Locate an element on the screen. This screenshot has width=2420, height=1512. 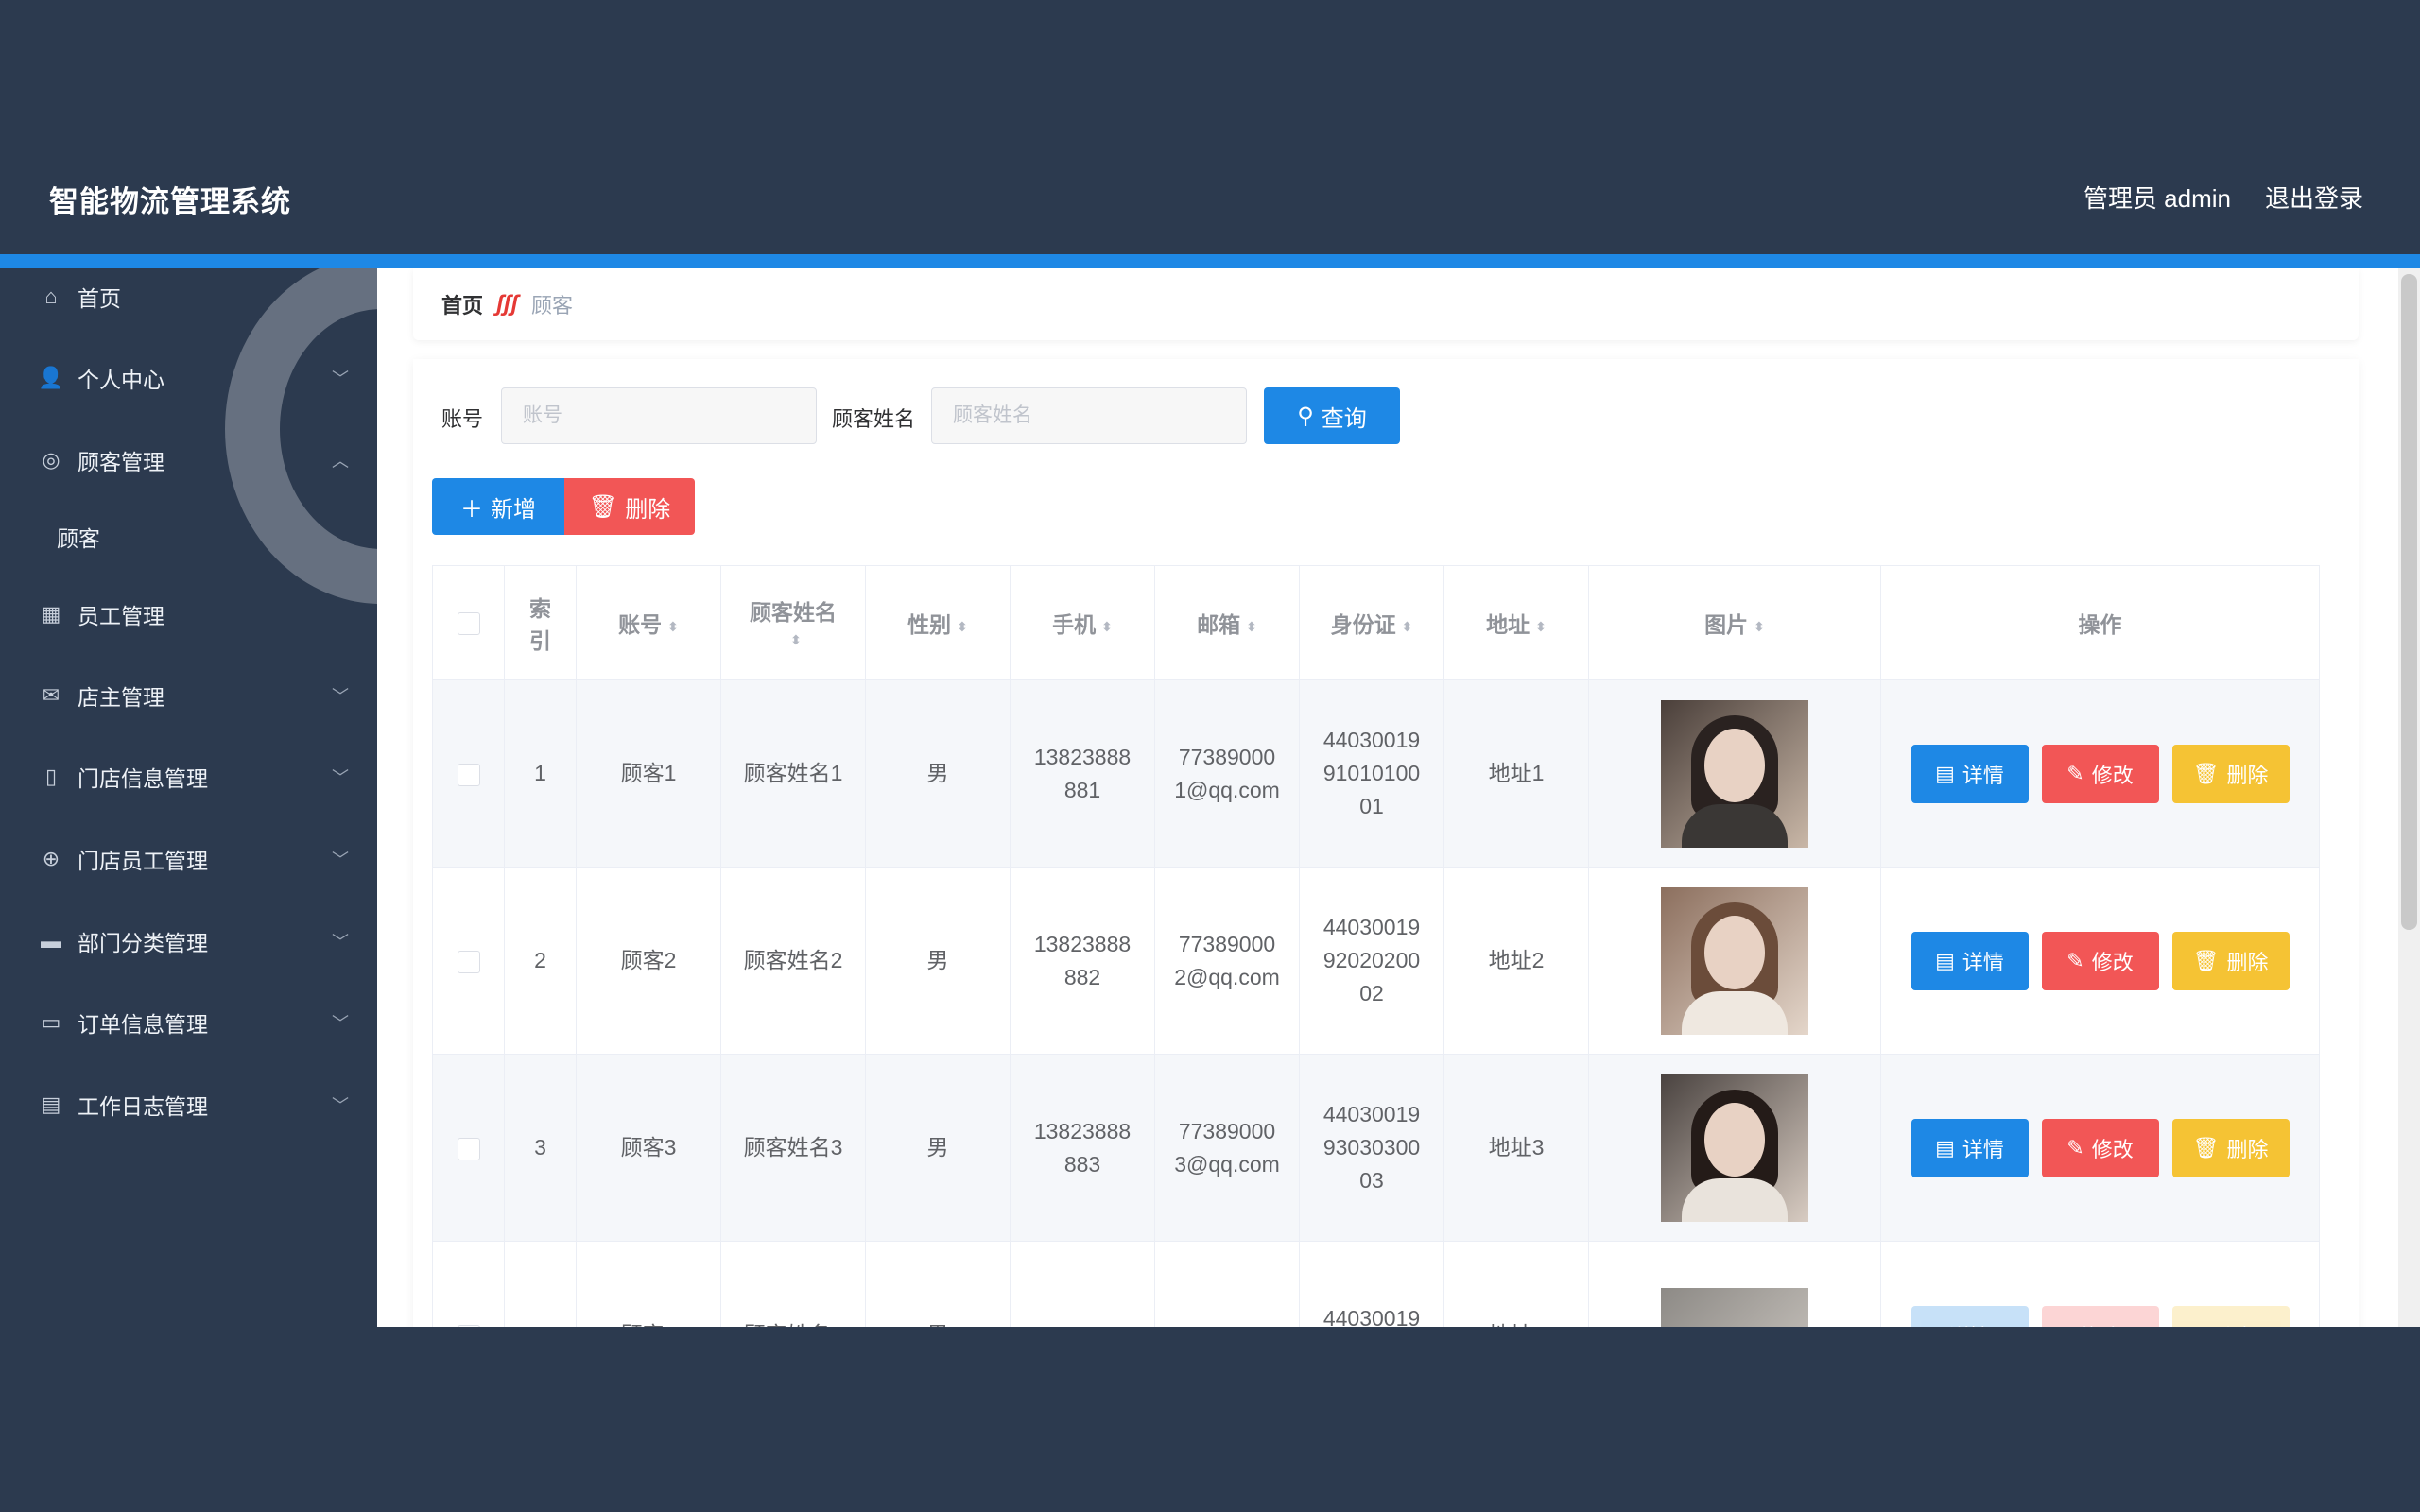
bottom-band is located at coordinates (1210, 1419).